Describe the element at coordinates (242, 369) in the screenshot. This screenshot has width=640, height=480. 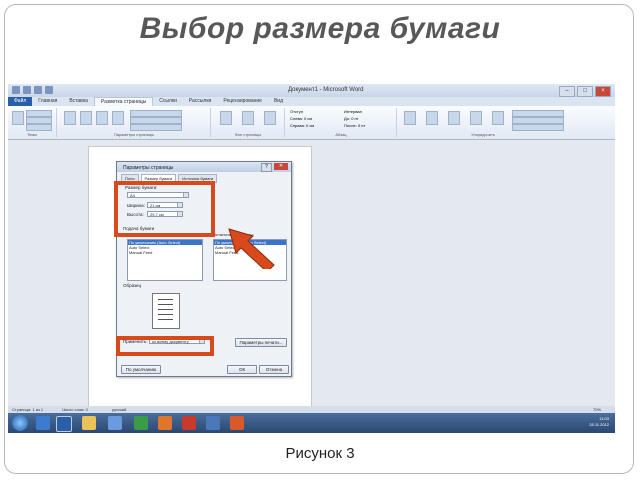
I see `ok-button: ОК` at that location.